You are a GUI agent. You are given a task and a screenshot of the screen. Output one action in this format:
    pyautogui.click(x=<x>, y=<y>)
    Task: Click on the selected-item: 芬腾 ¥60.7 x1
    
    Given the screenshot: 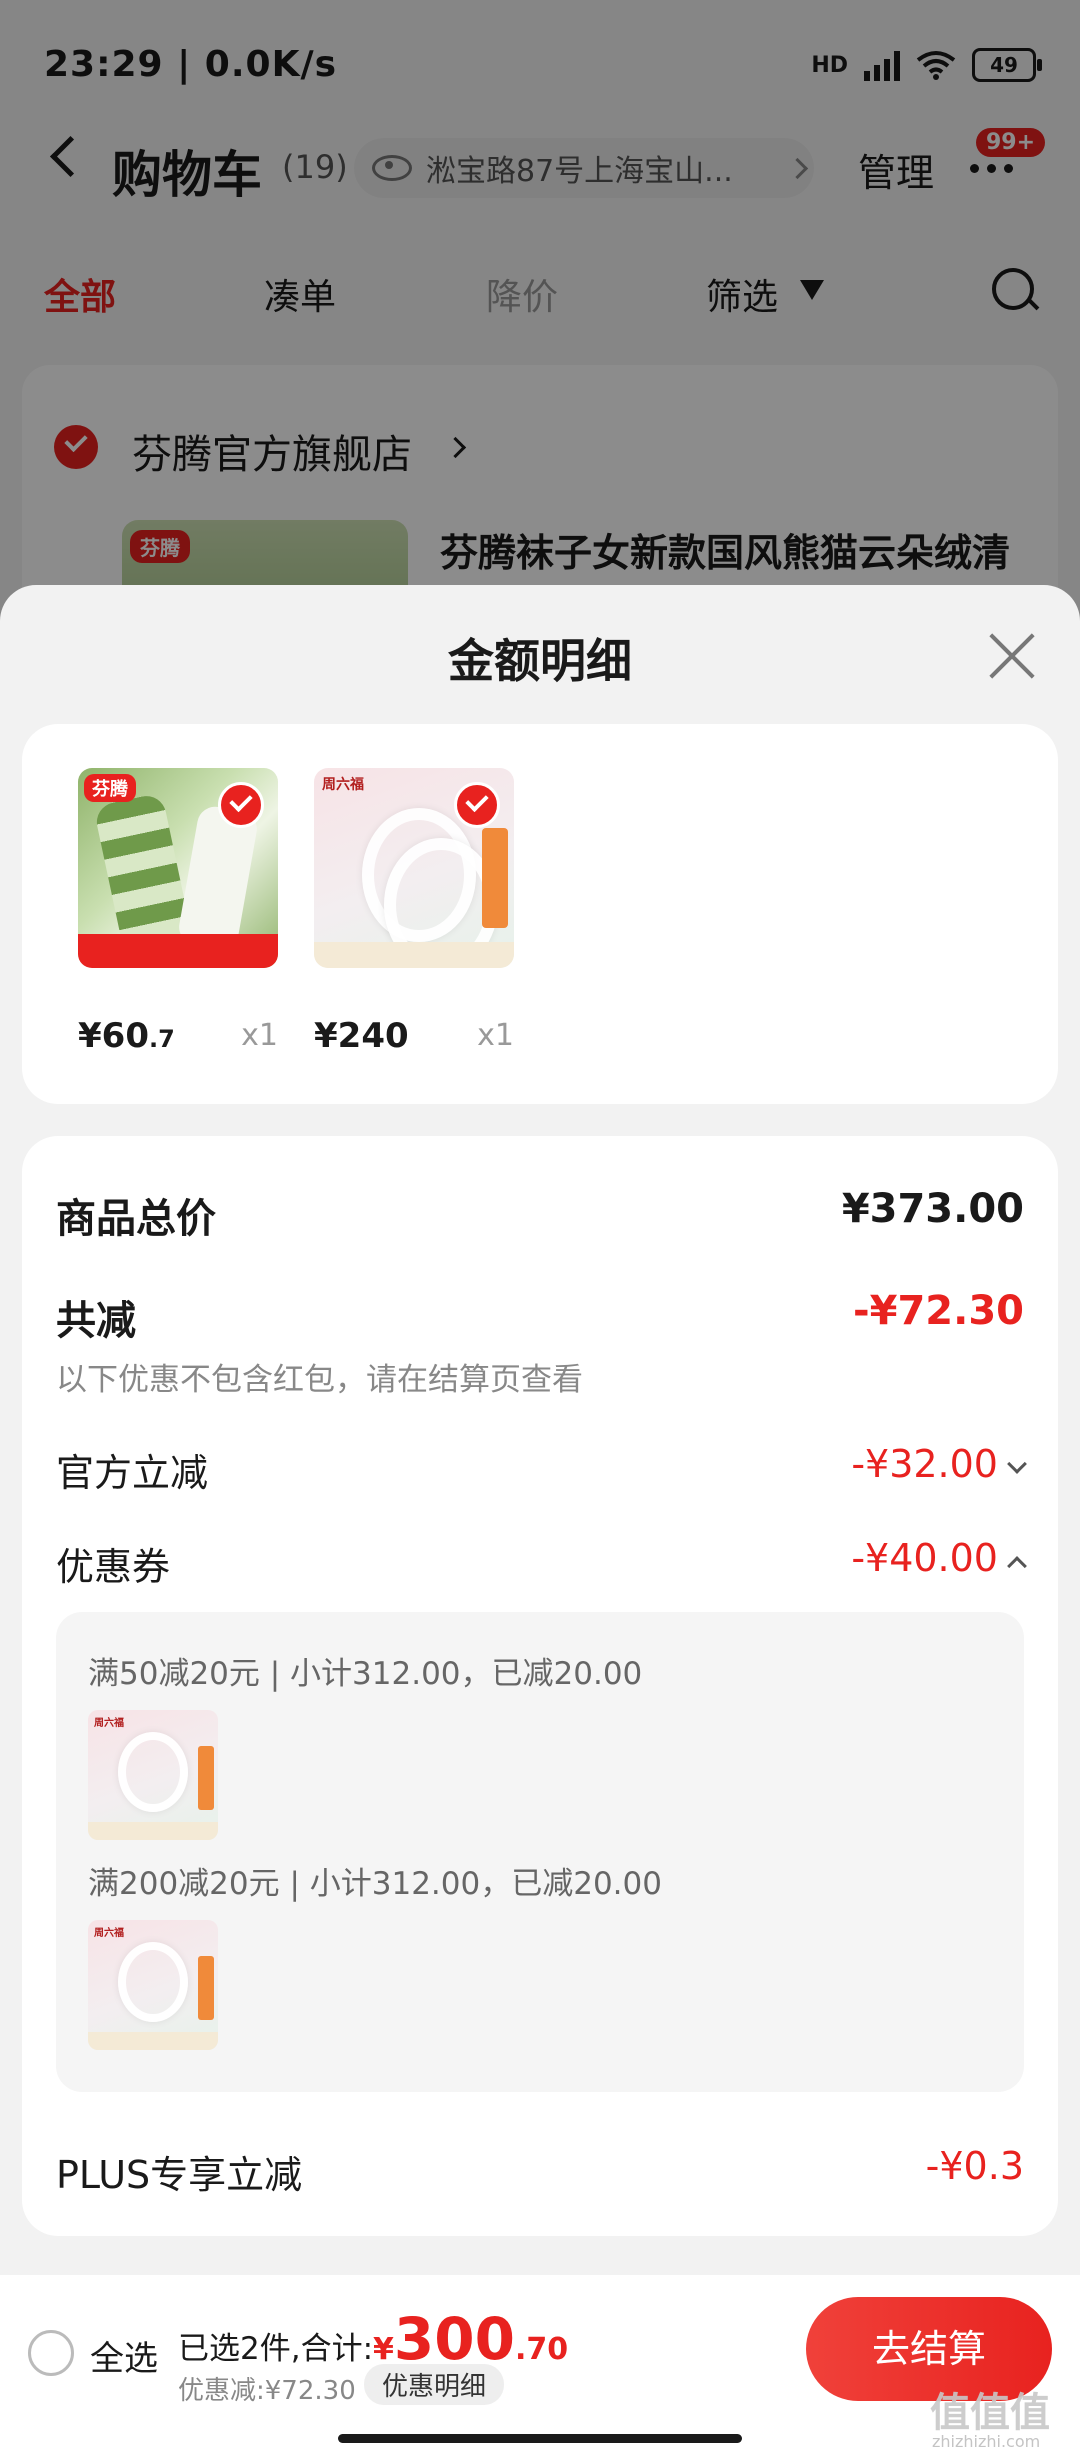 What is the action you would take?
    pyautogui.click(x=178, y=912)
    